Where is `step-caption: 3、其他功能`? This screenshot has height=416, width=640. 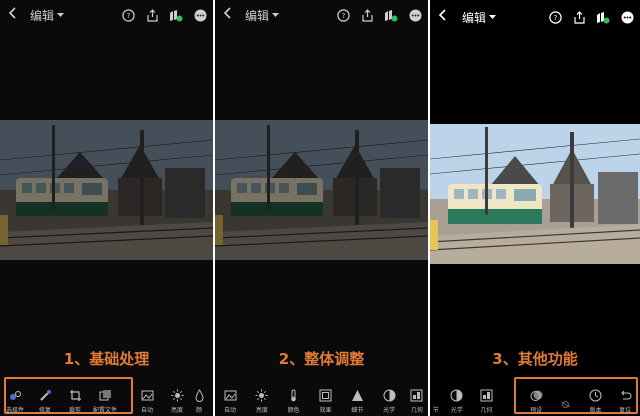 step-caption: 3、其他功能 is located at coordinates (535, 359).